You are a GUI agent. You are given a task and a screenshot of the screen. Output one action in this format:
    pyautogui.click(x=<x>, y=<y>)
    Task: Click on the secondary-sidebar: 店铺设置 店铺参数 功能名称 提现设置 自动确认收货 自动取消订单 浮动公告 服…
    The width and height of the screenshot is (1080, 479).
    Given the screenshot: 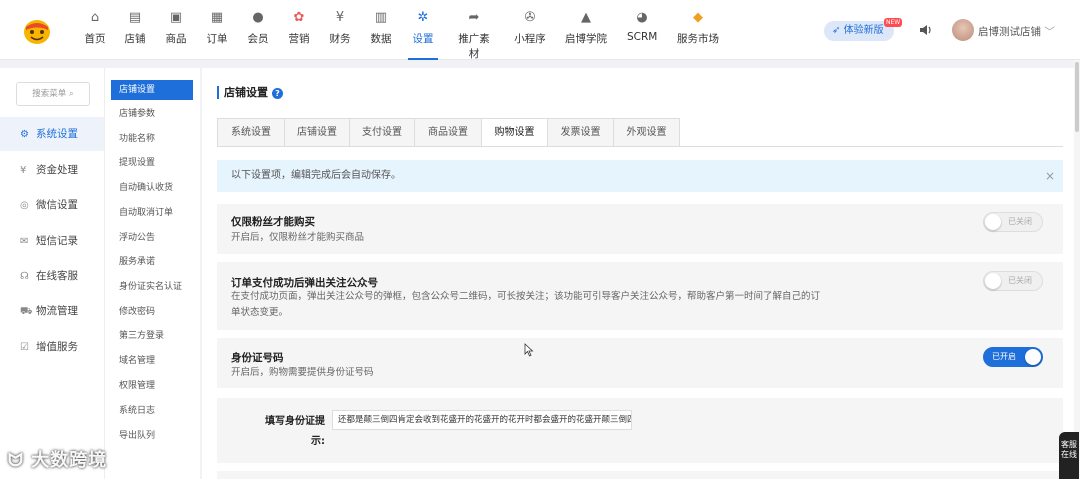 What is the action you would take?
    pyautogui.click(x=152, y=273)
    